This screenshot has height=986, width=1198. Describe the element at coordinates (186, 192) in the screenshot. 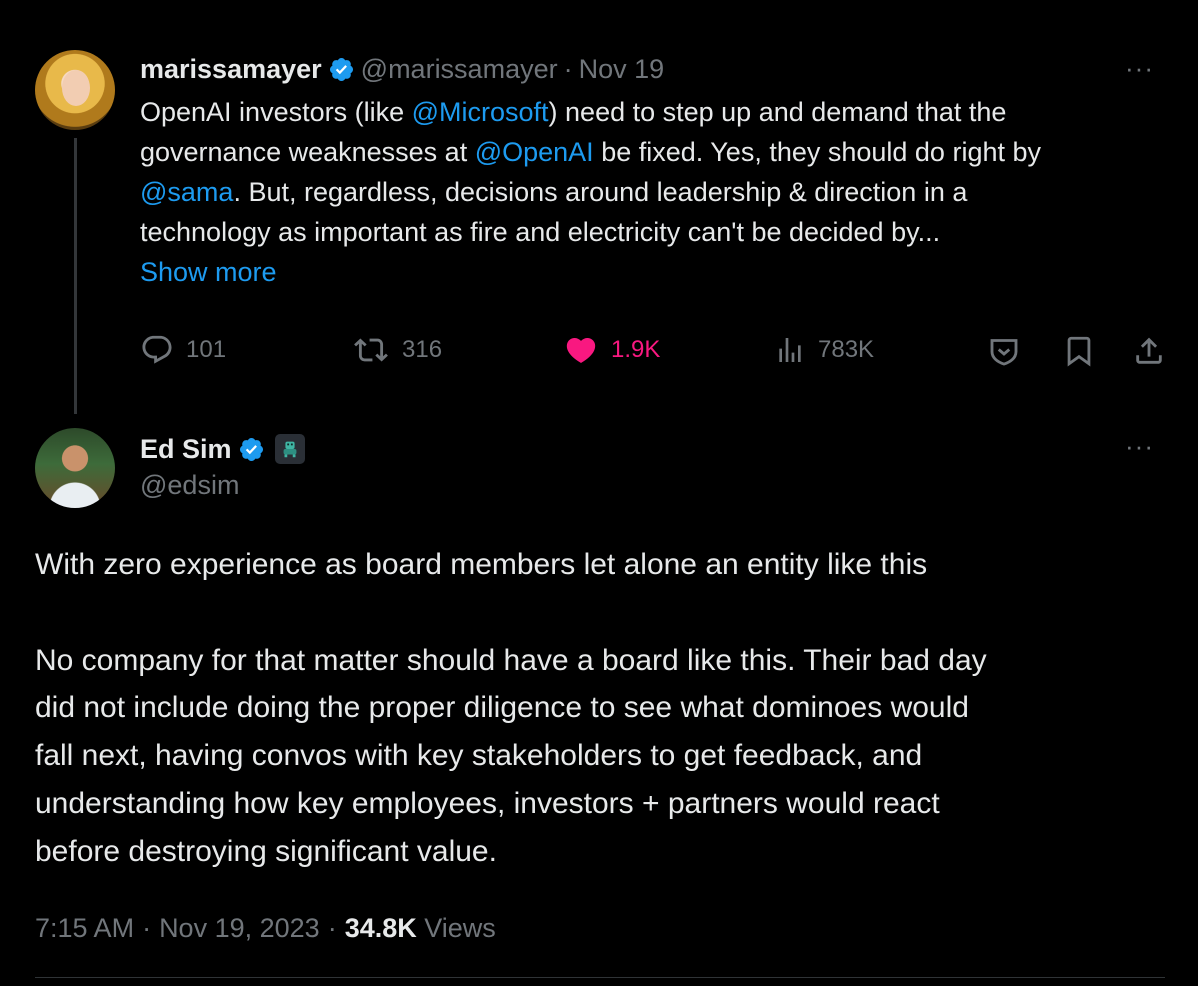

I see `mention-sama: @sama` at that location.